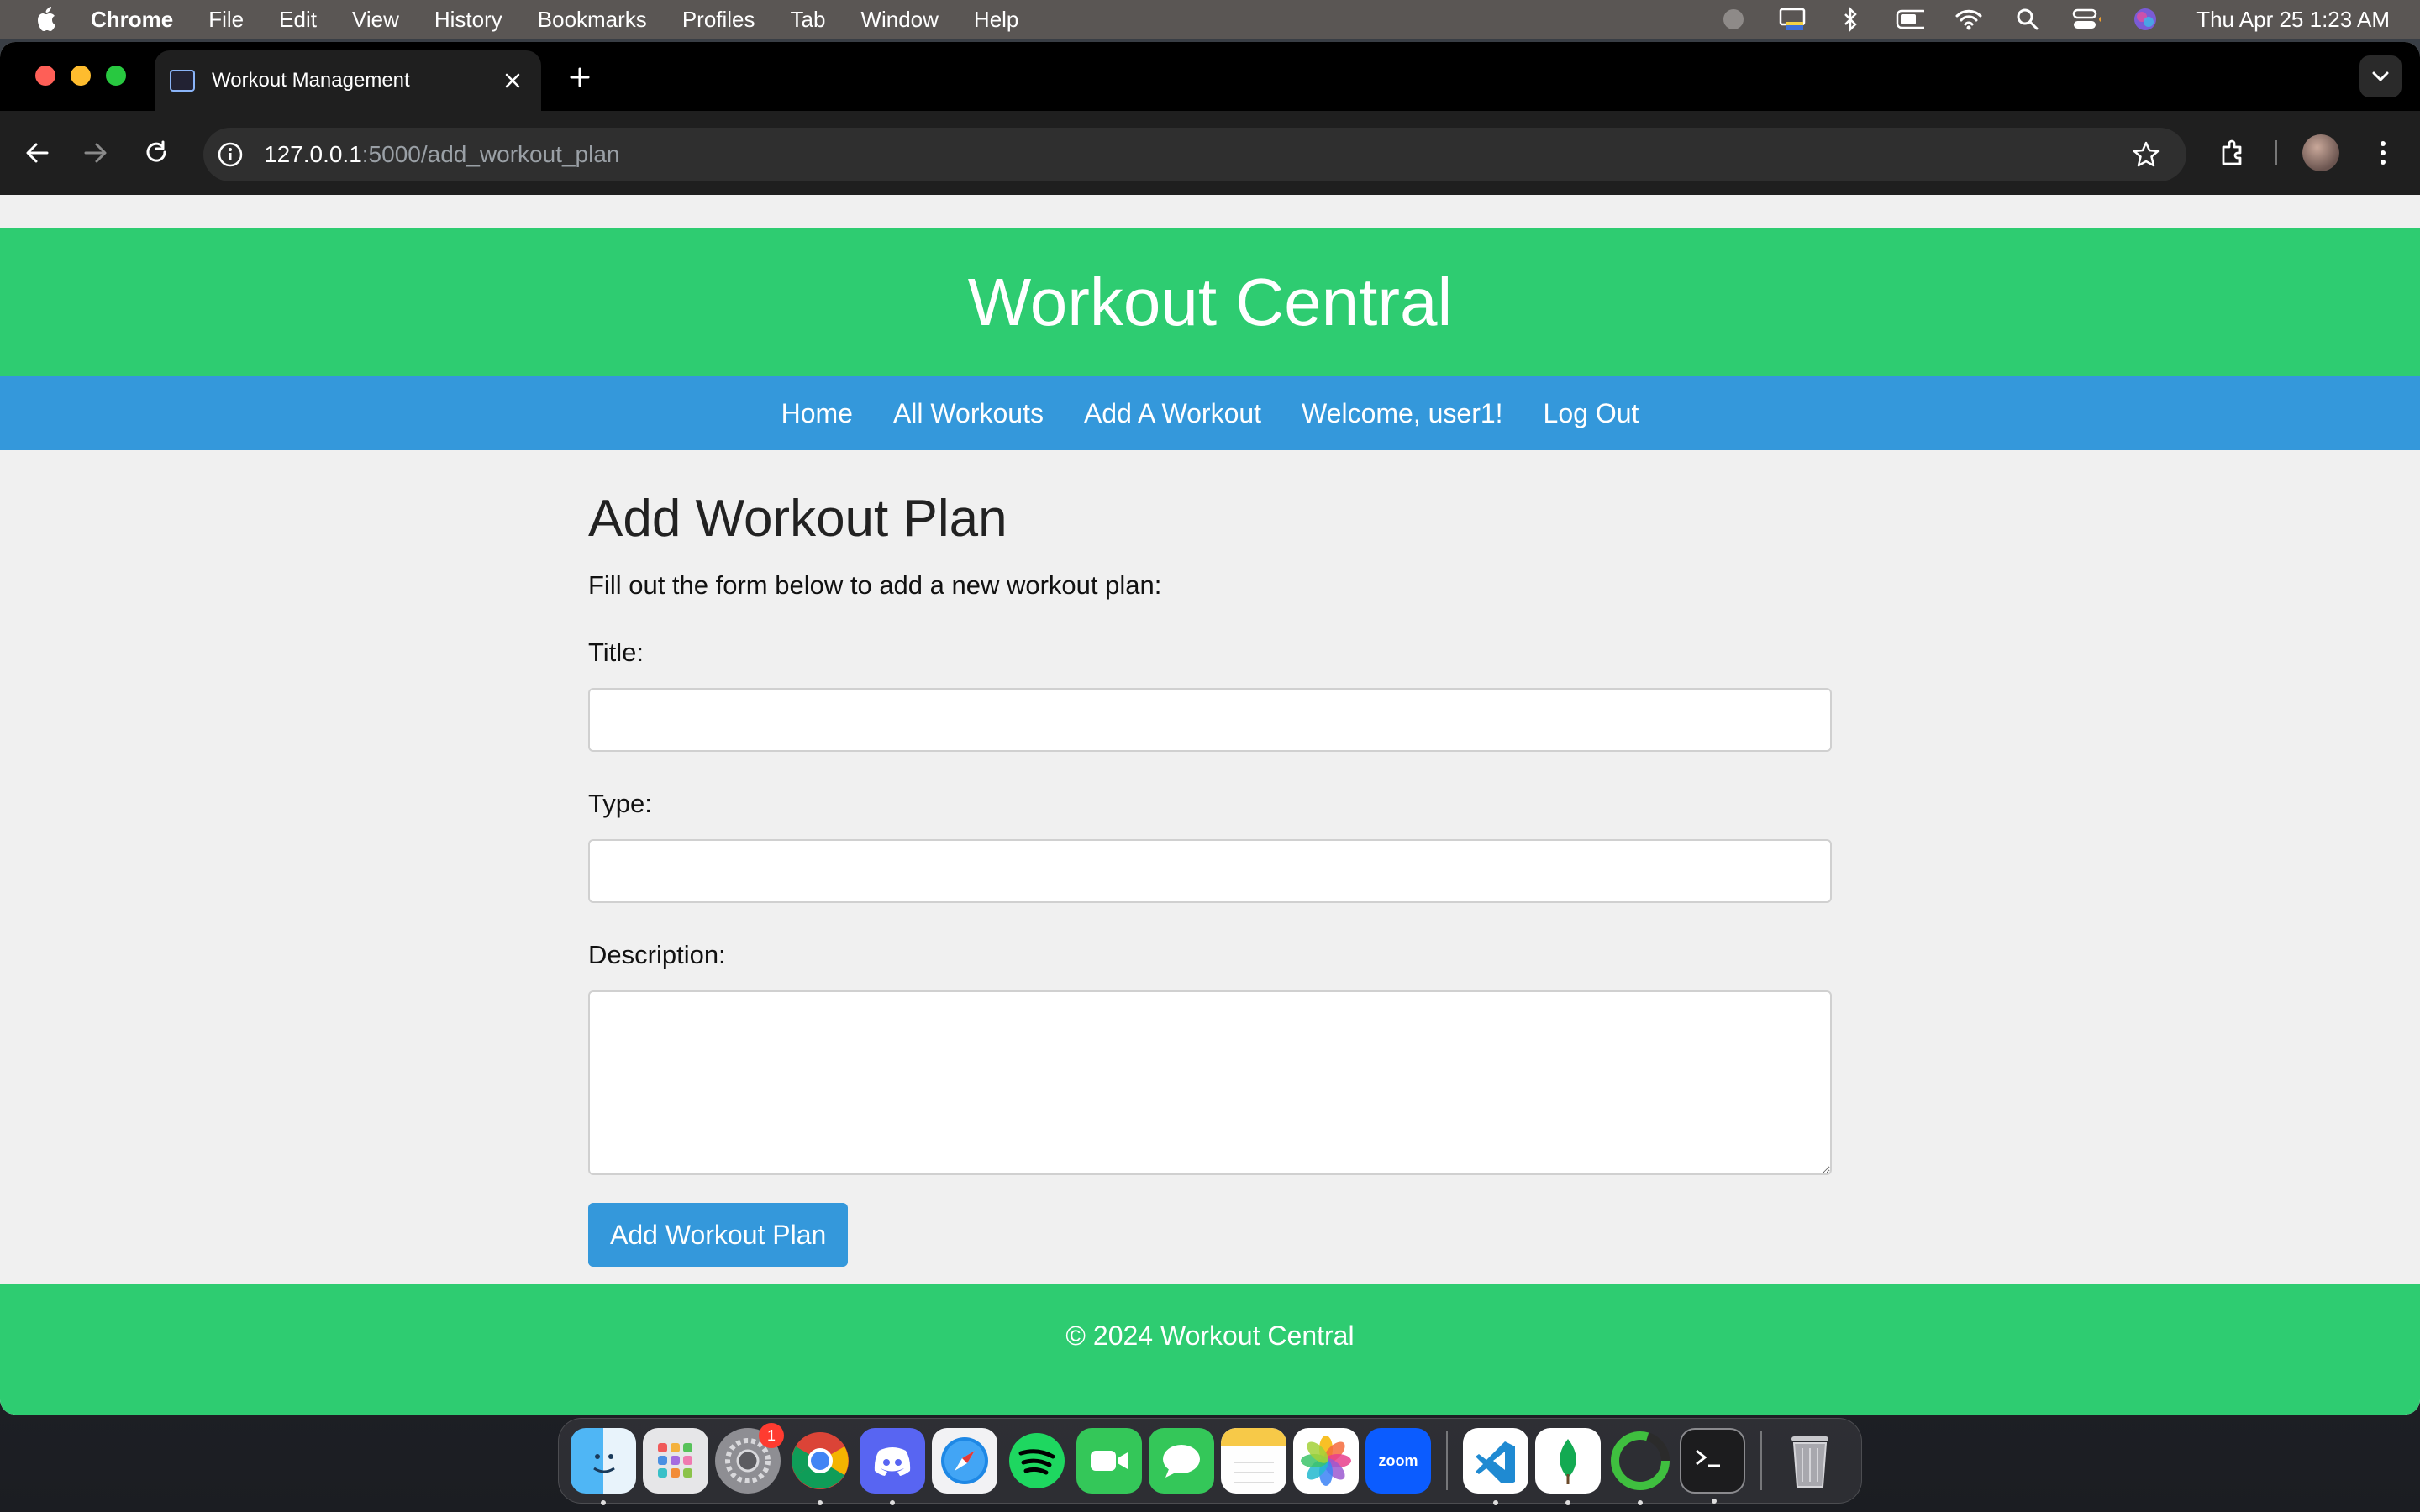  Describe the element at coordinates (182, 81) in the screenshot. I see `terminal-favicon-icon` at that location.